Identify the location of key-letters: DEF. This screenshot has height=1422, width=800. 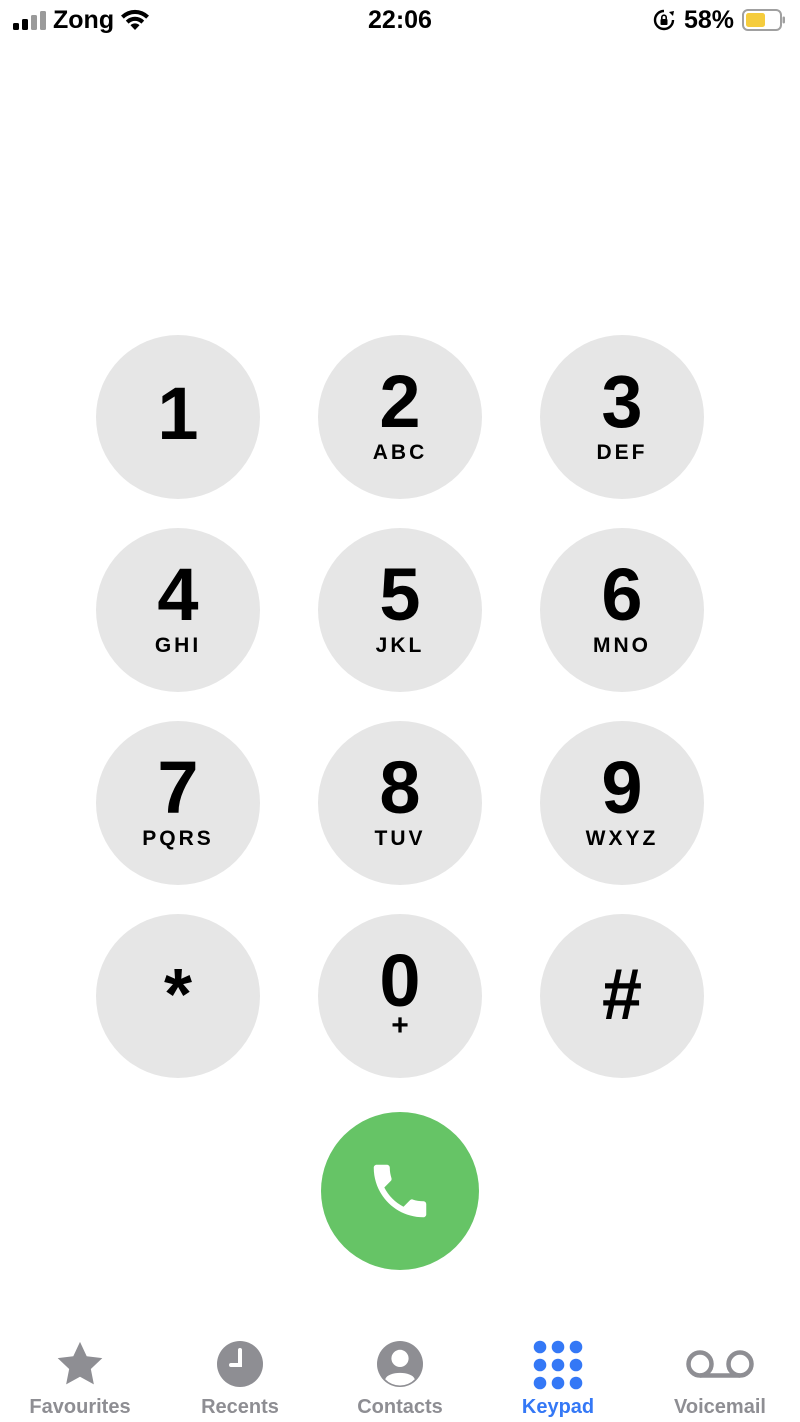
(622, 452).